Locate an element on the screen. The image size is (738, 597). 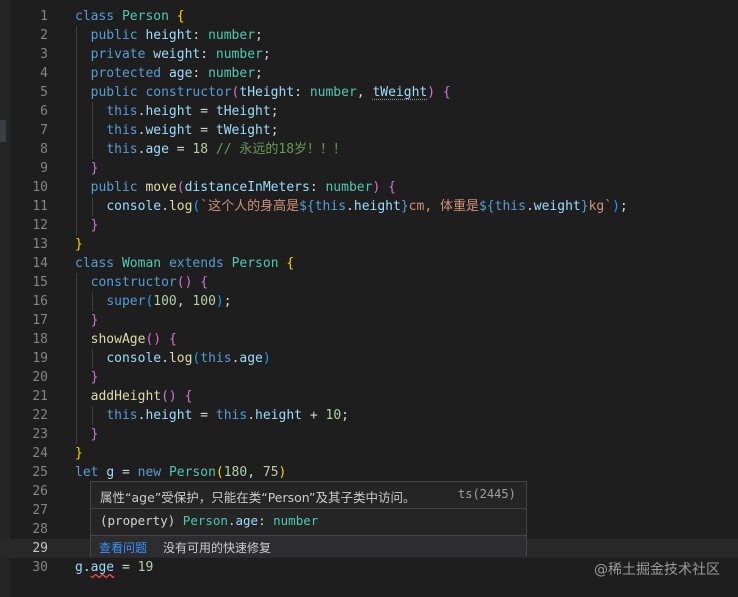
code-line: 9 } is located at coordinates (369, 168).